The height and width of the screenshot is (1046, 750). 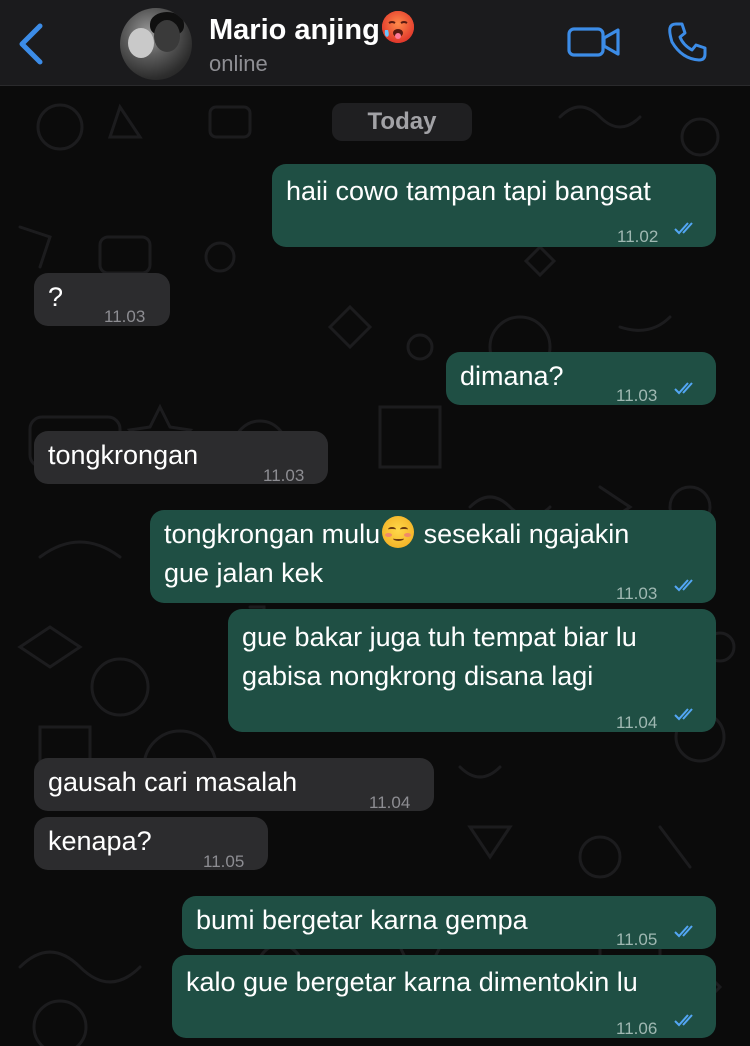 I want to click on message-bubble-incoming: gausah cari masalah 11.04, so click(x=234, y=785).